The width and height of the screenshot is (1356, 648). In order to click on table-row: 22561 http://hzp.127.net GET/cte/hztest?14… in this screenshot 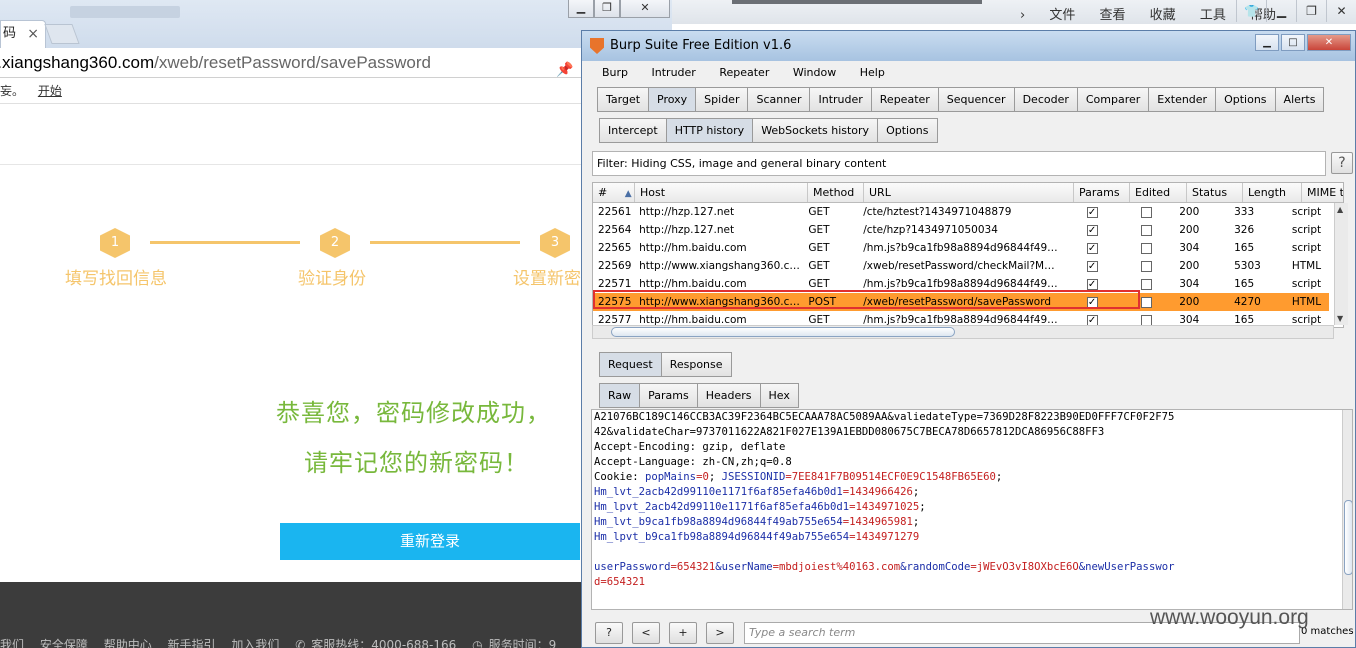, I will do `click(961, 212)`.